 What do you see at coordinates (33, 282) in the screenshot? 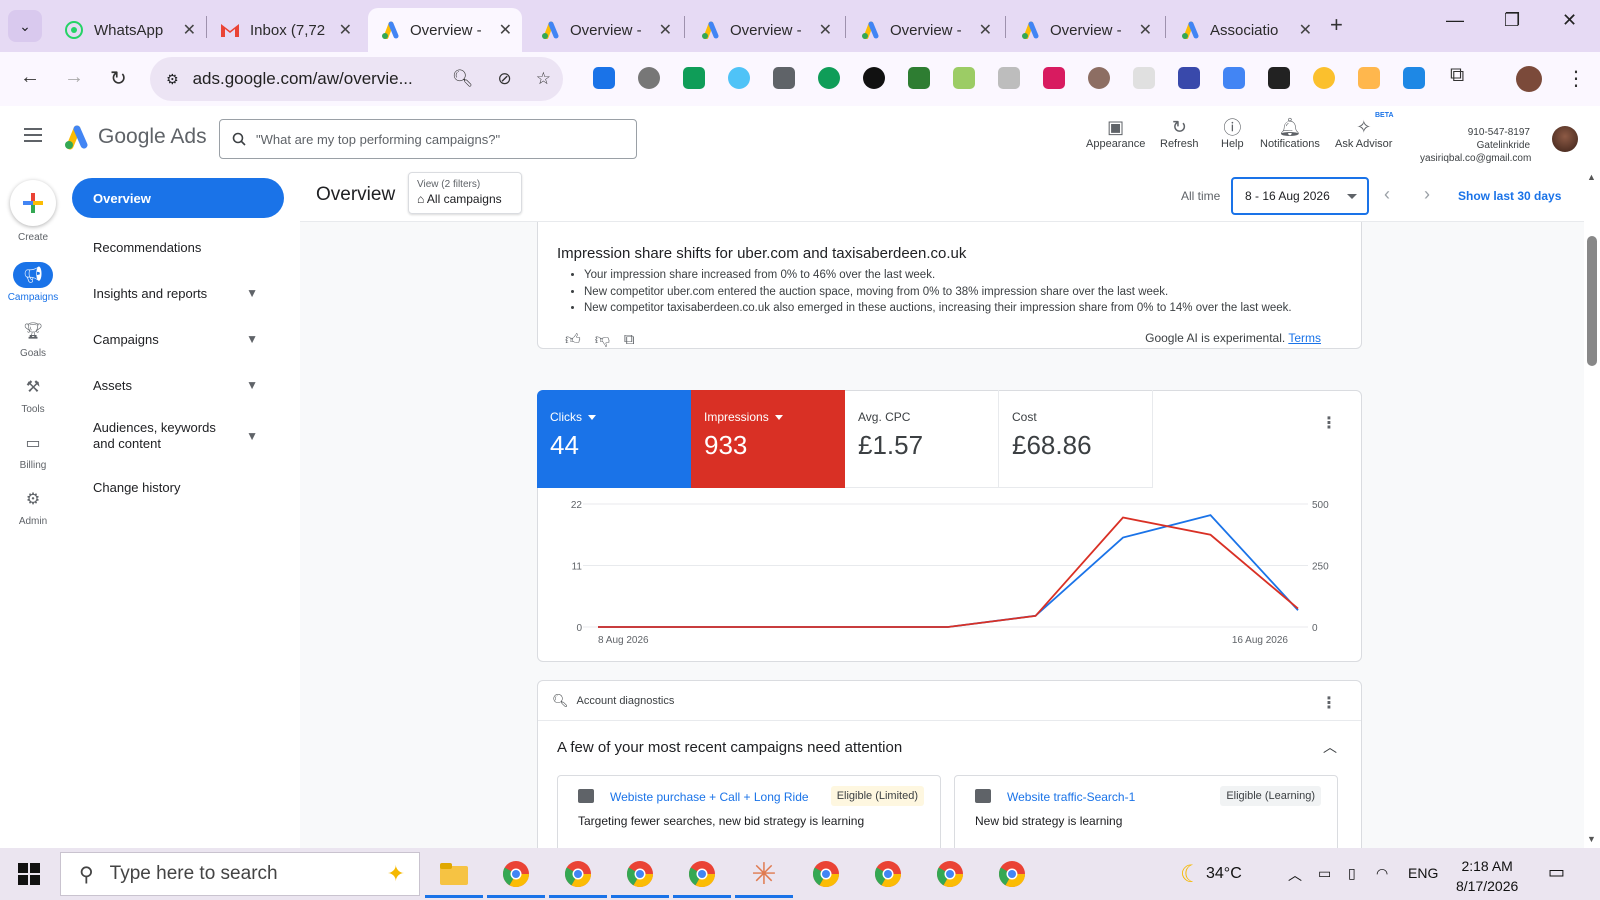
I see `rail-campaigns: 📢︎ Campaigns` at bounding box center [33, 282].